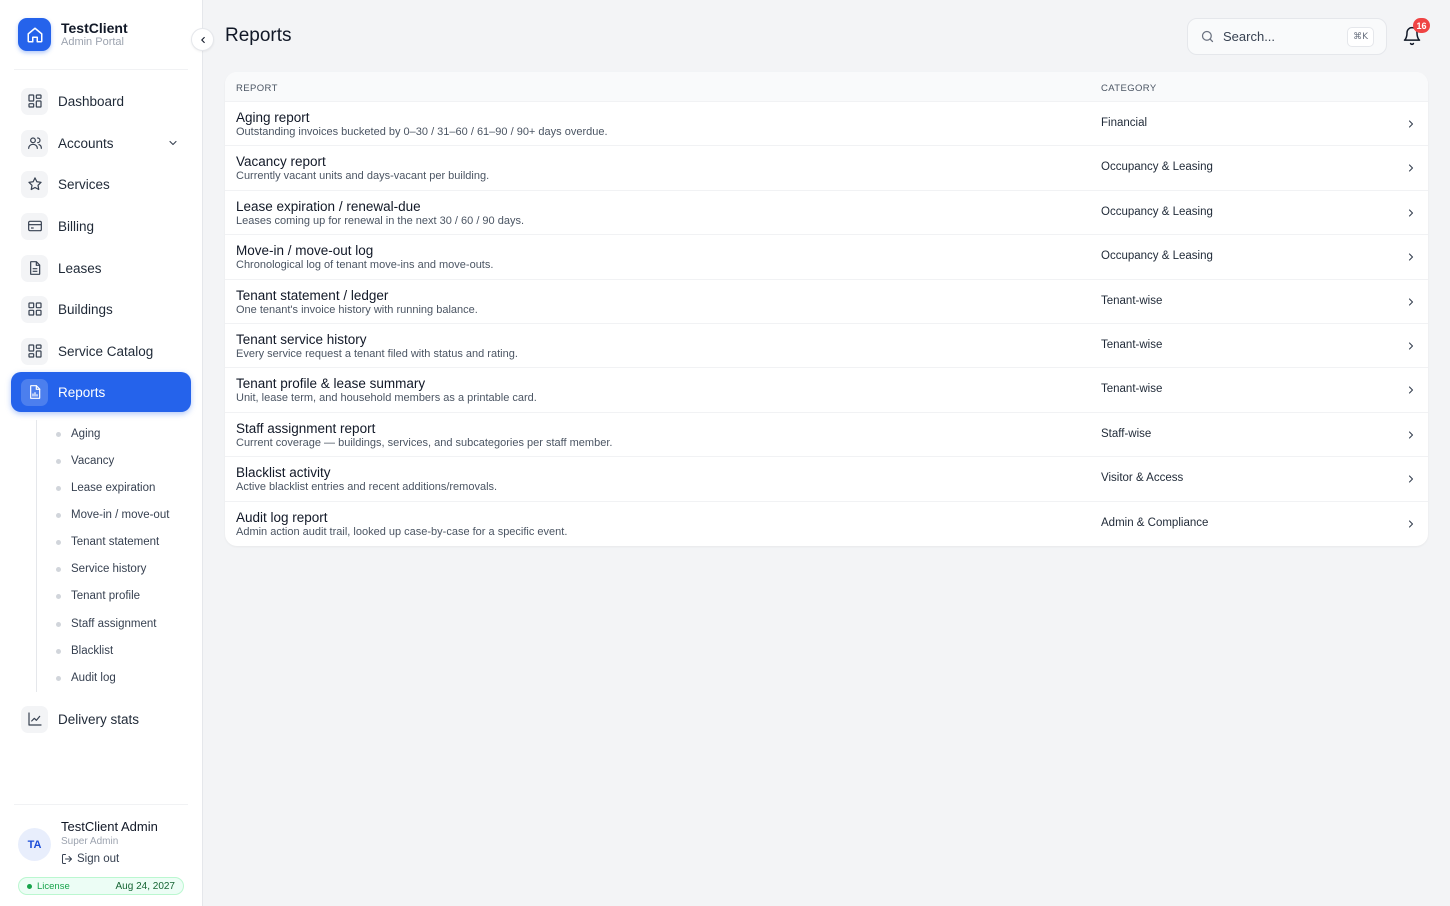 The width and height of the screenshot is (1450, 906). Describe the element at coordinates (282, 517) in the screenshot. I see `report-title: Audit log report` at that location.